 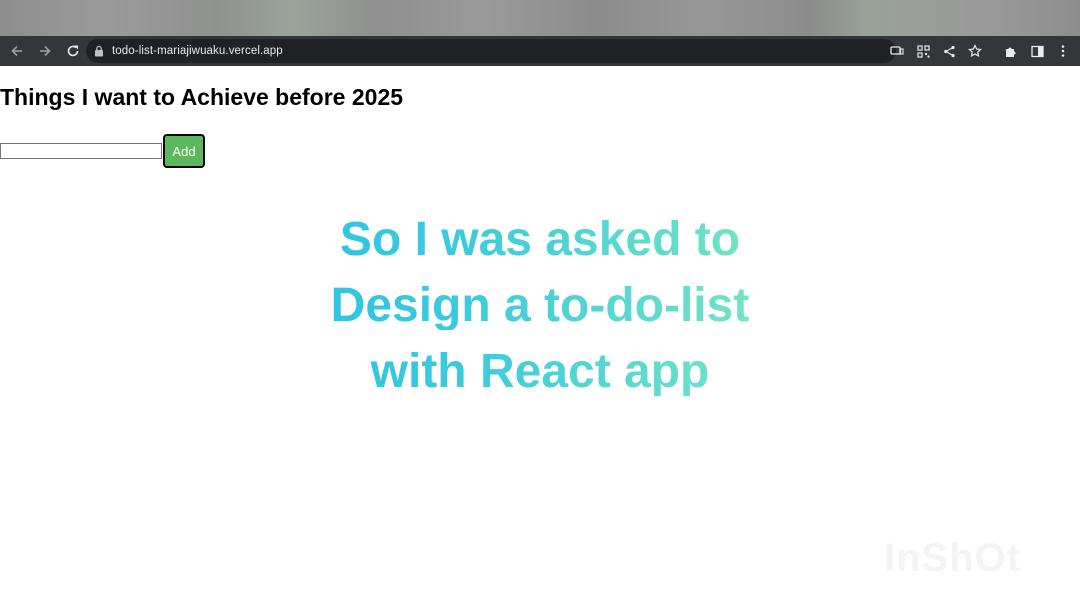 I want to click on kebab-menu-icon, so click(x=1063, y=51).